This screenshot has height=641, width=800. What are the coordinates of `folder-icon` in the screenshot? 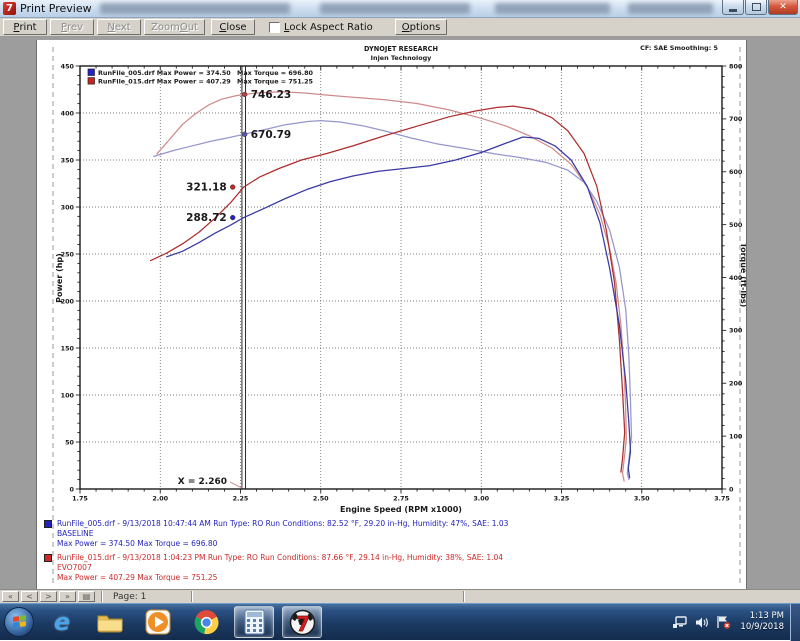 It's located at (109, 624).